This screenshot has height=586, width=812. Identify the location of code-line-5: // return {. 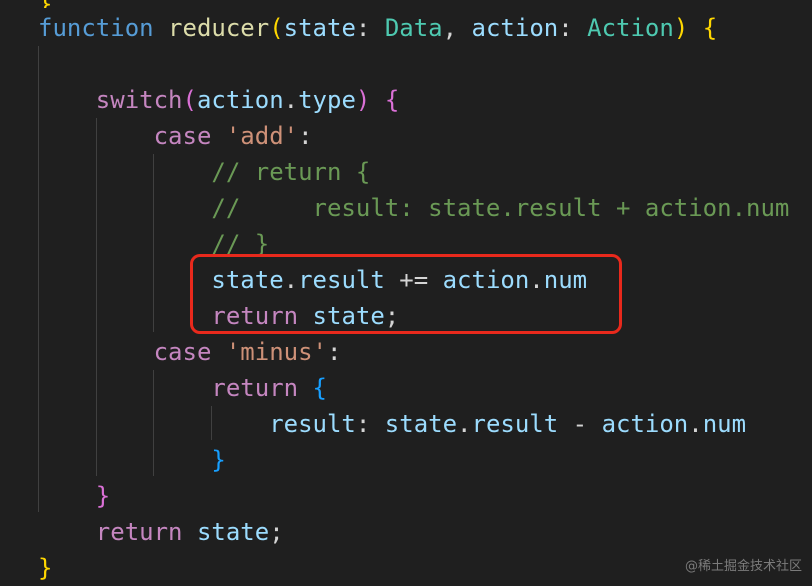
(204, 172).